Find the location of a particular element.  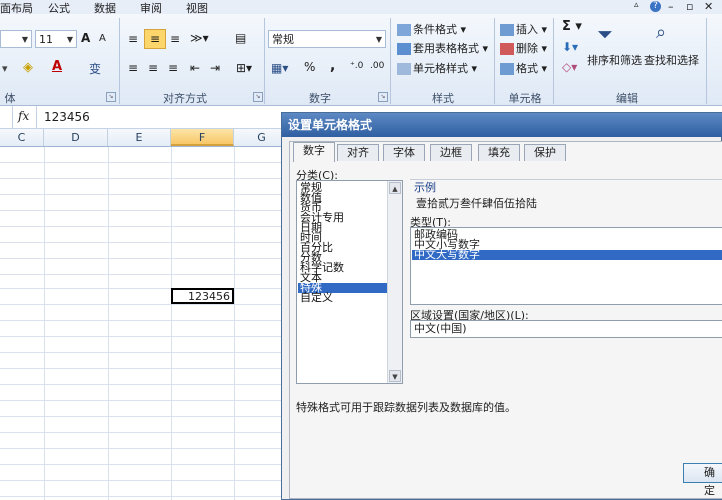

tab-border: 边框 is located at coordinates (451, 152).